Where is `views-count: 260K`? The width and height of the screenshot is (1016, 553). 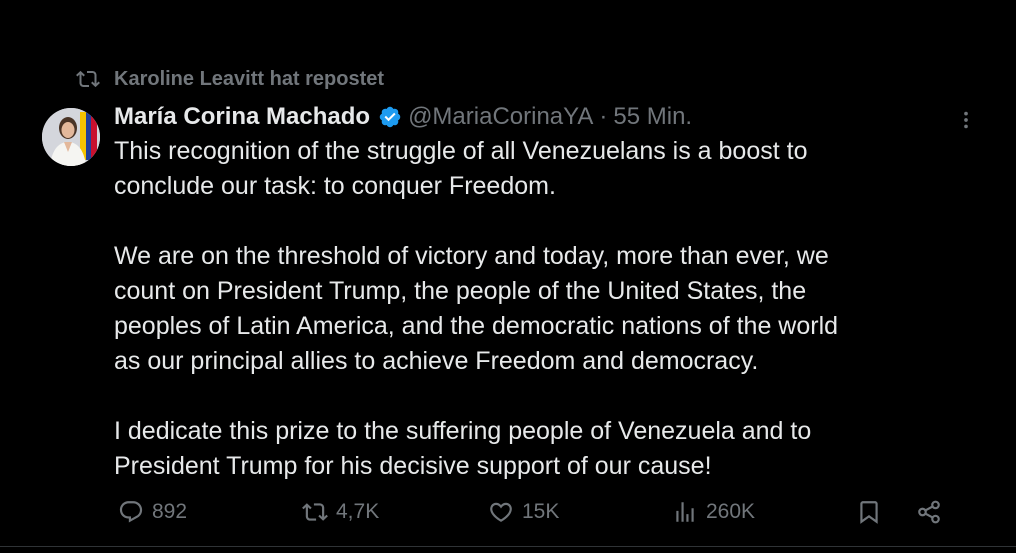 views-count: 260K is located at coordinates (731, 511).